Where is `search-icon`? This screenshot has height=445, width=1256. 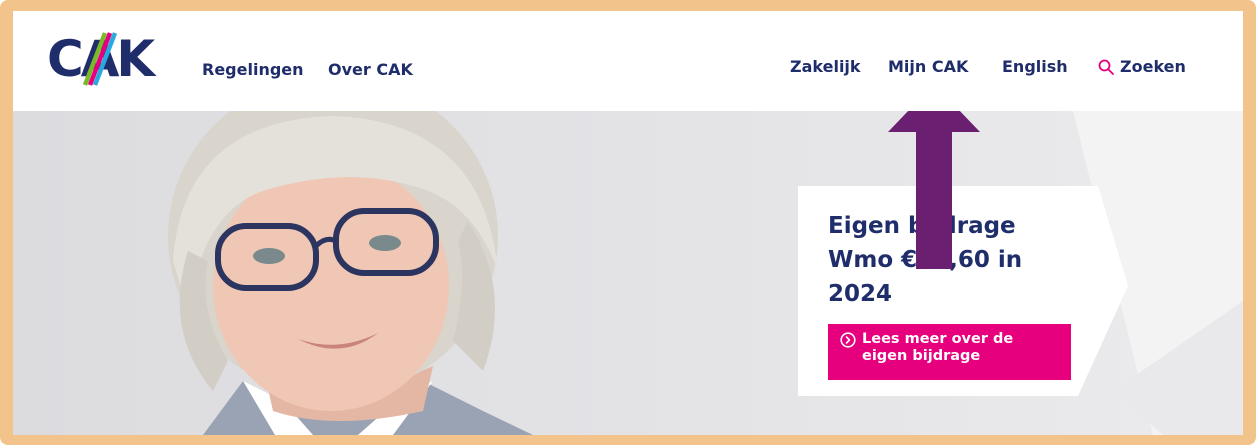 search-icon is located at coordinates (1106, 67).